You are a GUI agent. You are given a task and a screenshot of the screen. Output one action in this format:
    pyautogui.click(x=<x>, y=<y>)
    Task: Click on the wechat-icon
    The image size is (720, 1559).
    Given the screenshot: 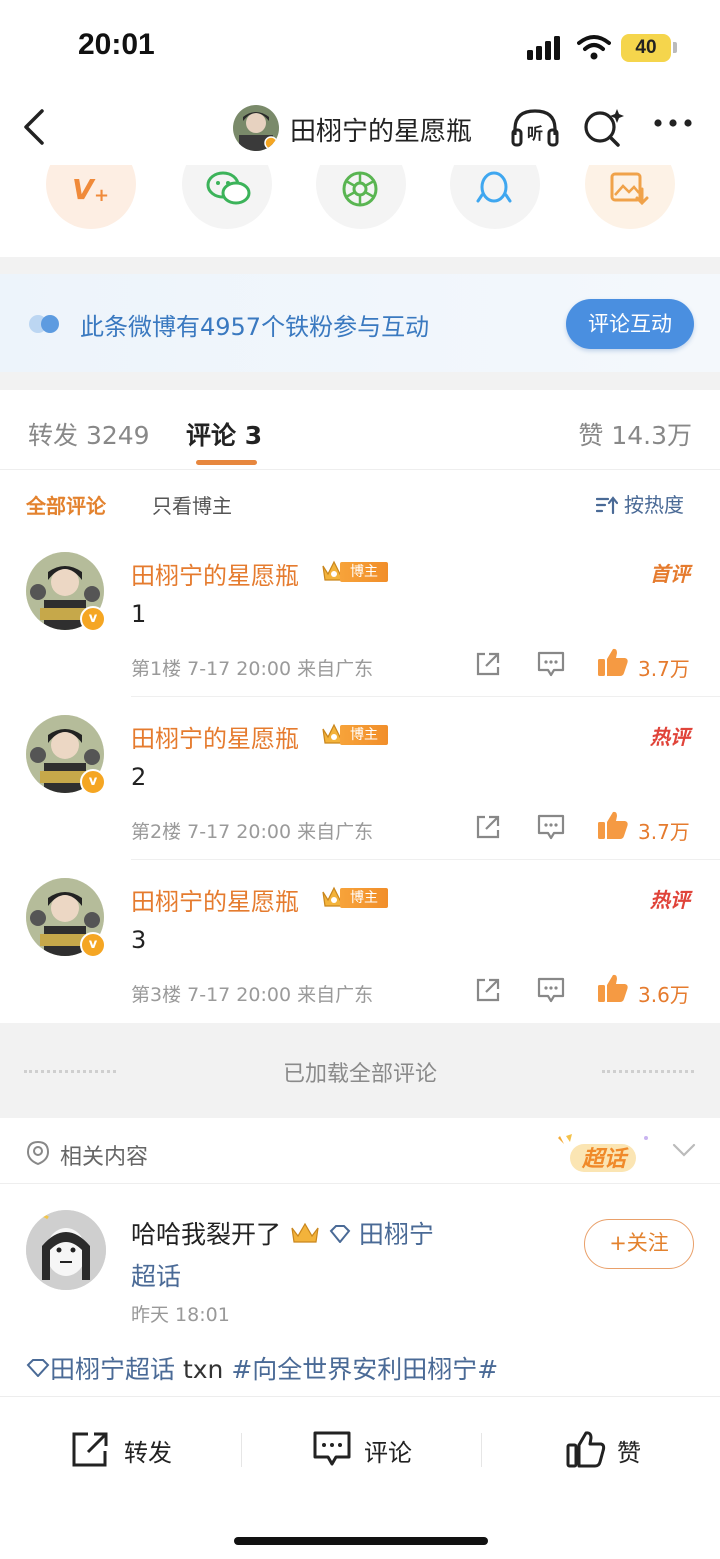 What is the action you would take?
    pyautogui.click(x=228, y=188)
    